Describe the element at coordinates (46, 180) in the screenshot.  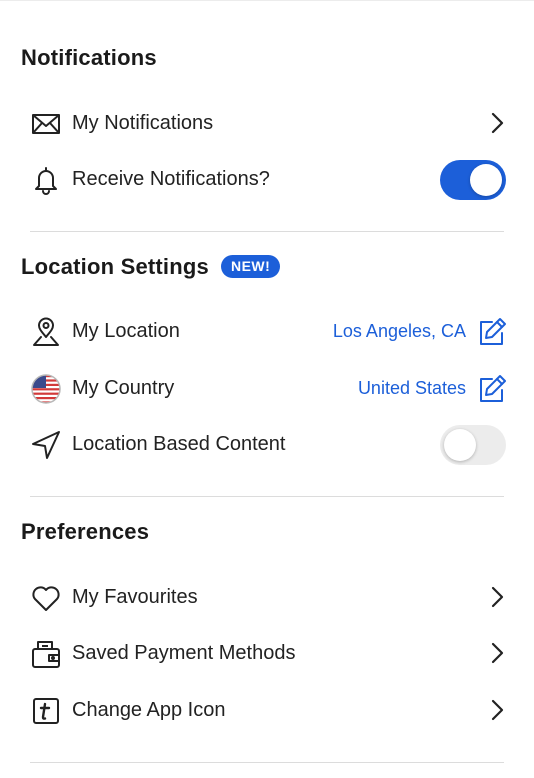
I see `bell-icon` at that location.